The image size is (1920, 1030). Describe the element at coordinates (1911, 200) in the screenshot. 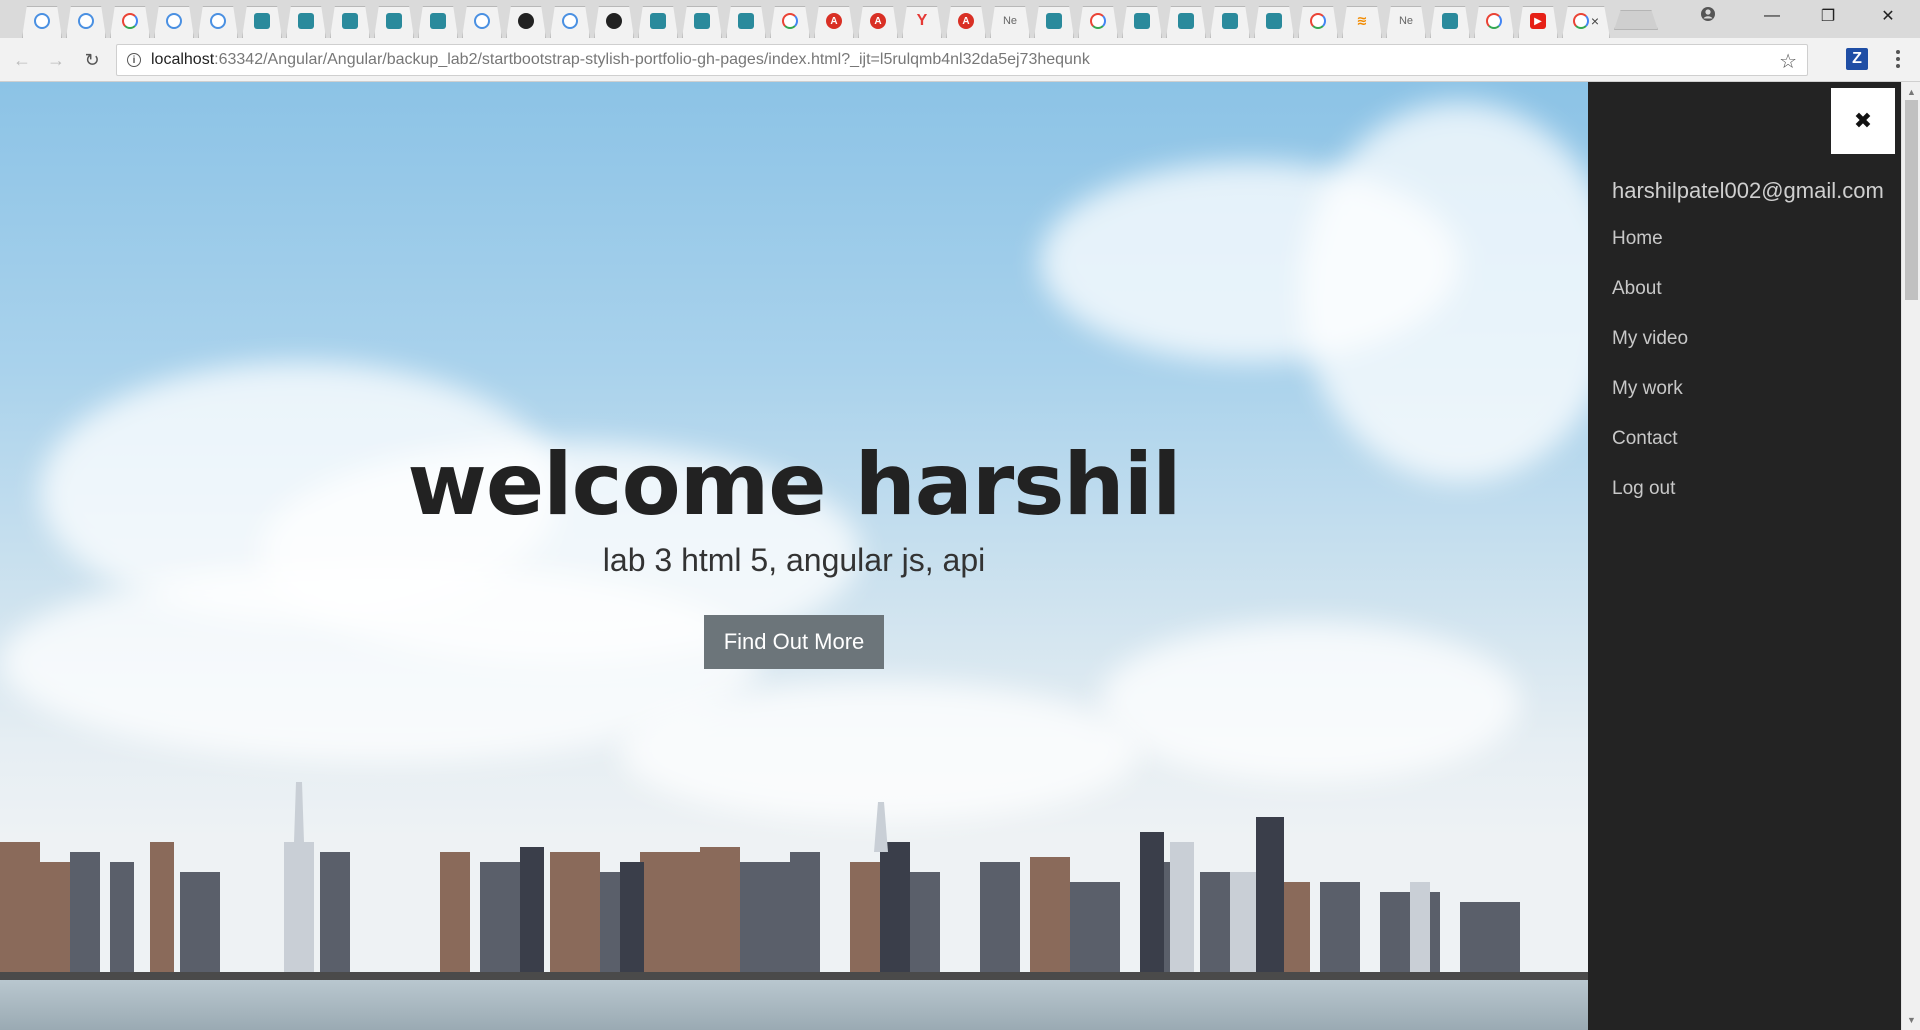

I see `scroll-thumb` at that location.